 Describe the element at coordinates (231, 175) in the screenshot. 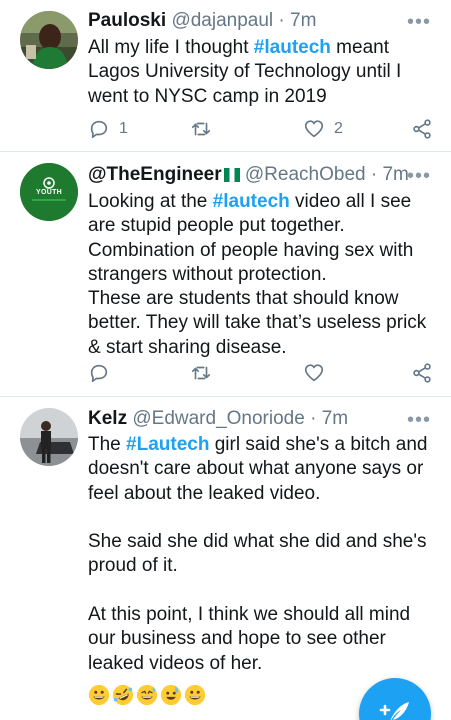

I see `nigeria-flag-icon` at that location.